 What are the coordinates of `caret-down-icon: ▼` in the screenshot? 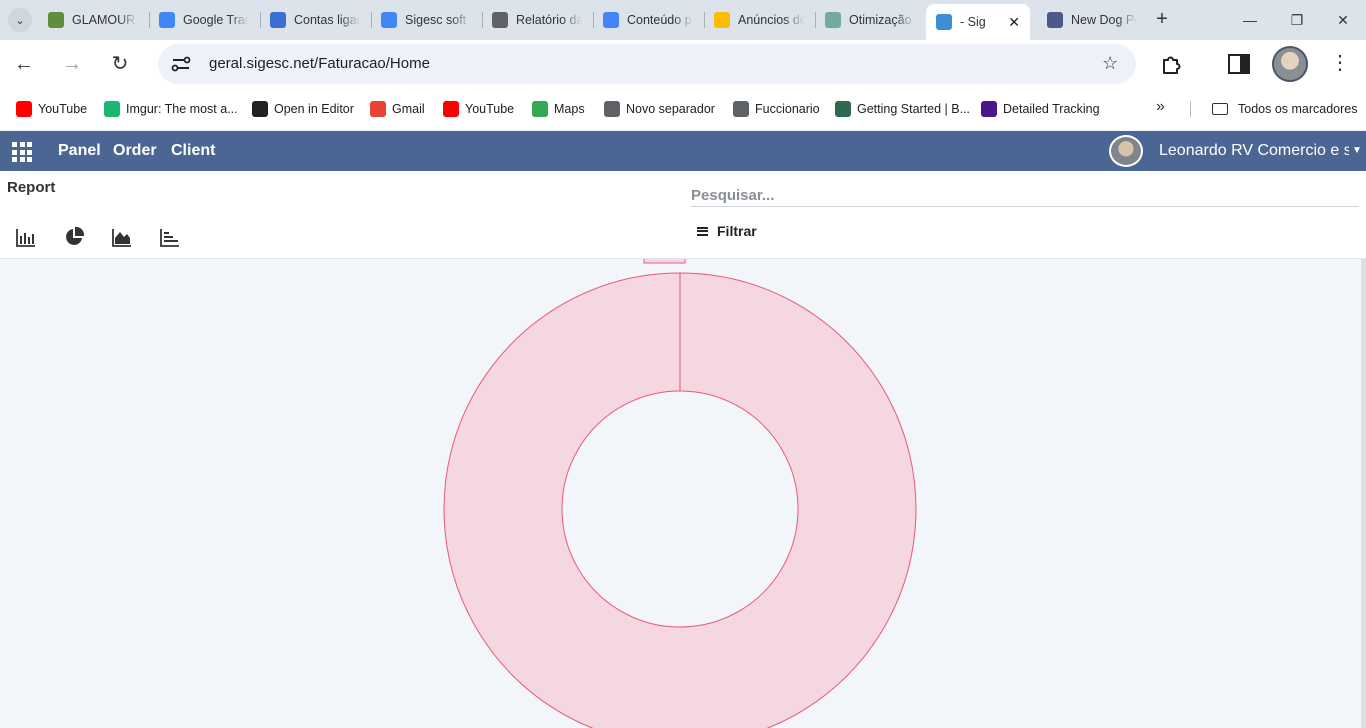 It's located at (1357, 150).